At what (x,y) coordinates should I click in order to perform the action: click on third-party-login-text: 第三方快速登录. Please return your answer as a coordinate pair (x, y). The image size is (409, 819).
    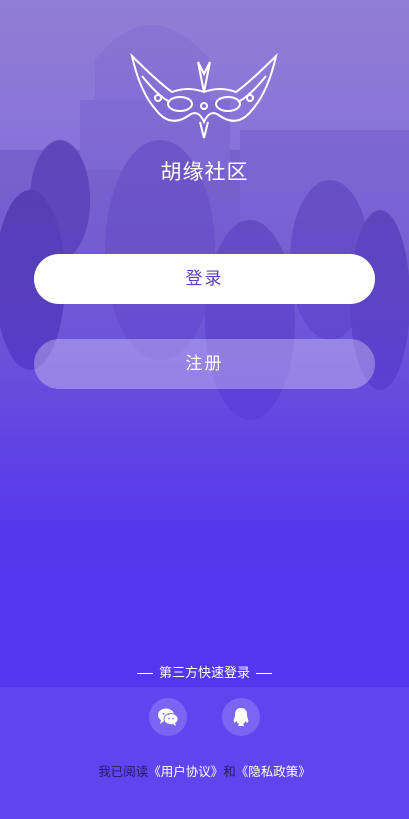
    Looking at the image, I should click on (204, 673).